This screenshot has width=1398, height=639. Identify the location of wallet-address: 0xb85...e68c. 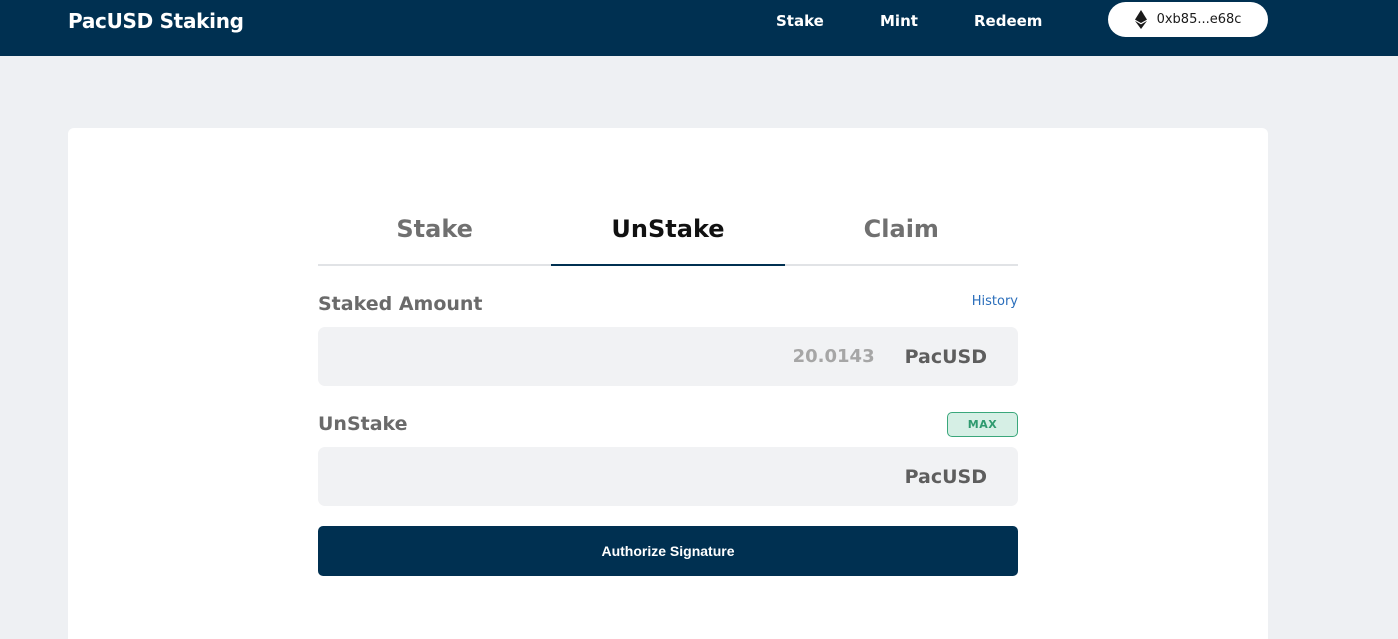
(1199, 19).